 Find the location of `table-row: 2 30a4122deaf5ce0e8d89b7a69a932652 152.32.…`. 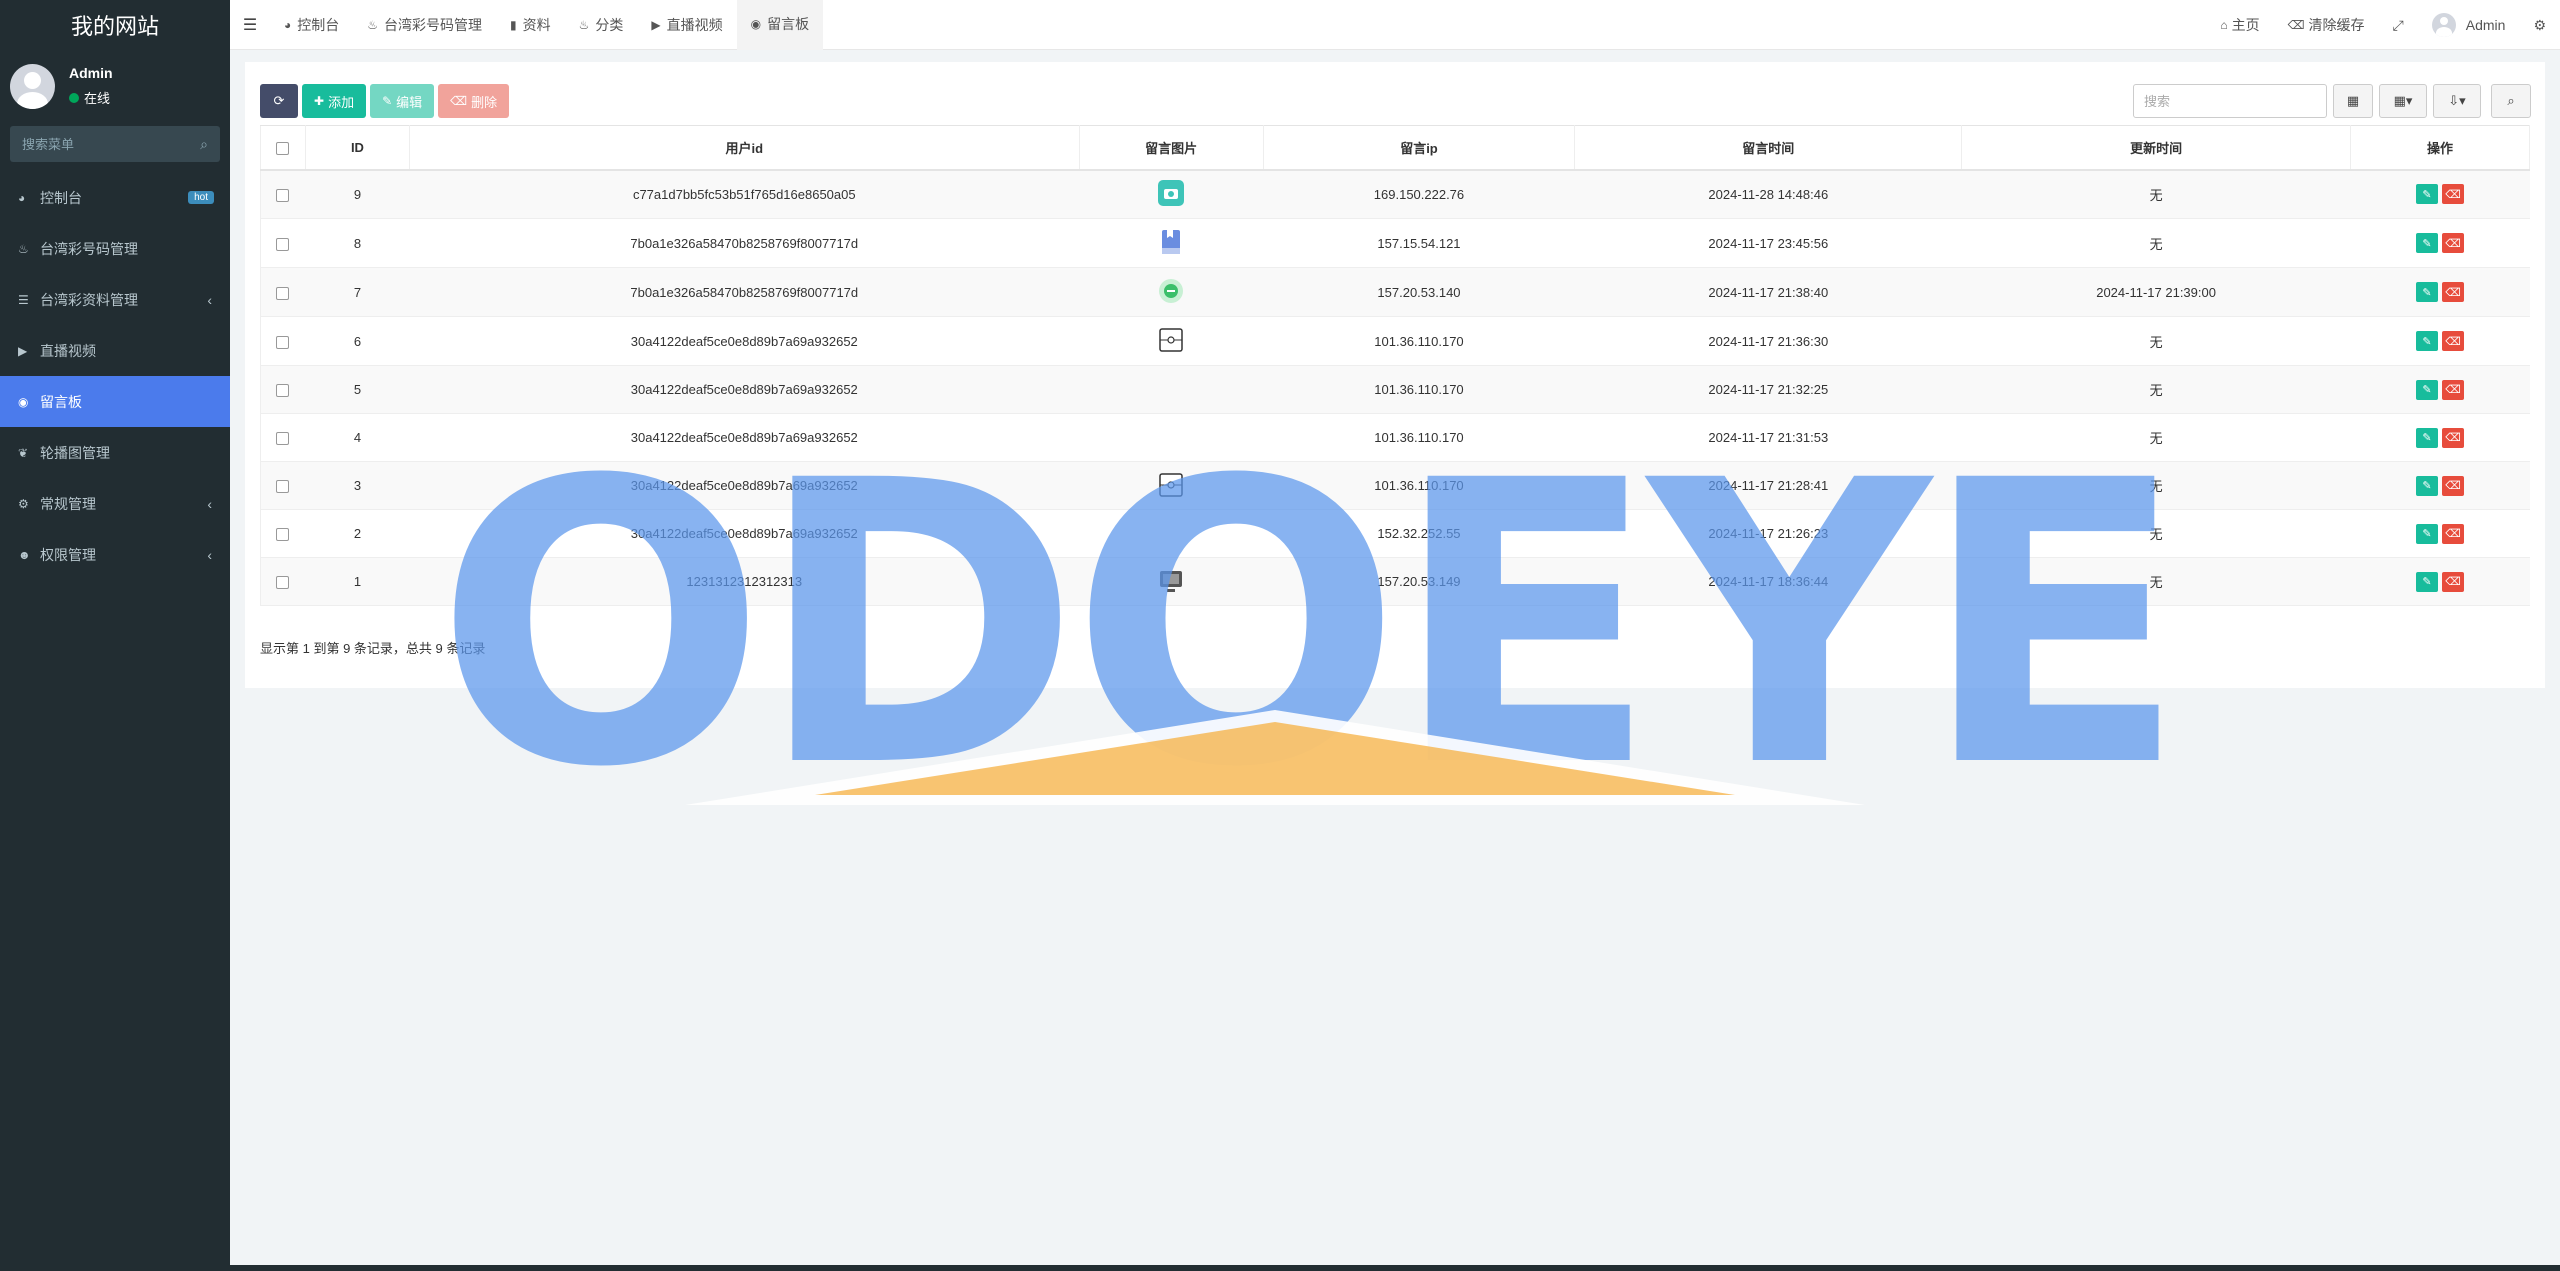

table-row: 2 30a4122deaf5ce0e8d89b7a69a932652 152.32.… is located at coordinates (1395, 533).